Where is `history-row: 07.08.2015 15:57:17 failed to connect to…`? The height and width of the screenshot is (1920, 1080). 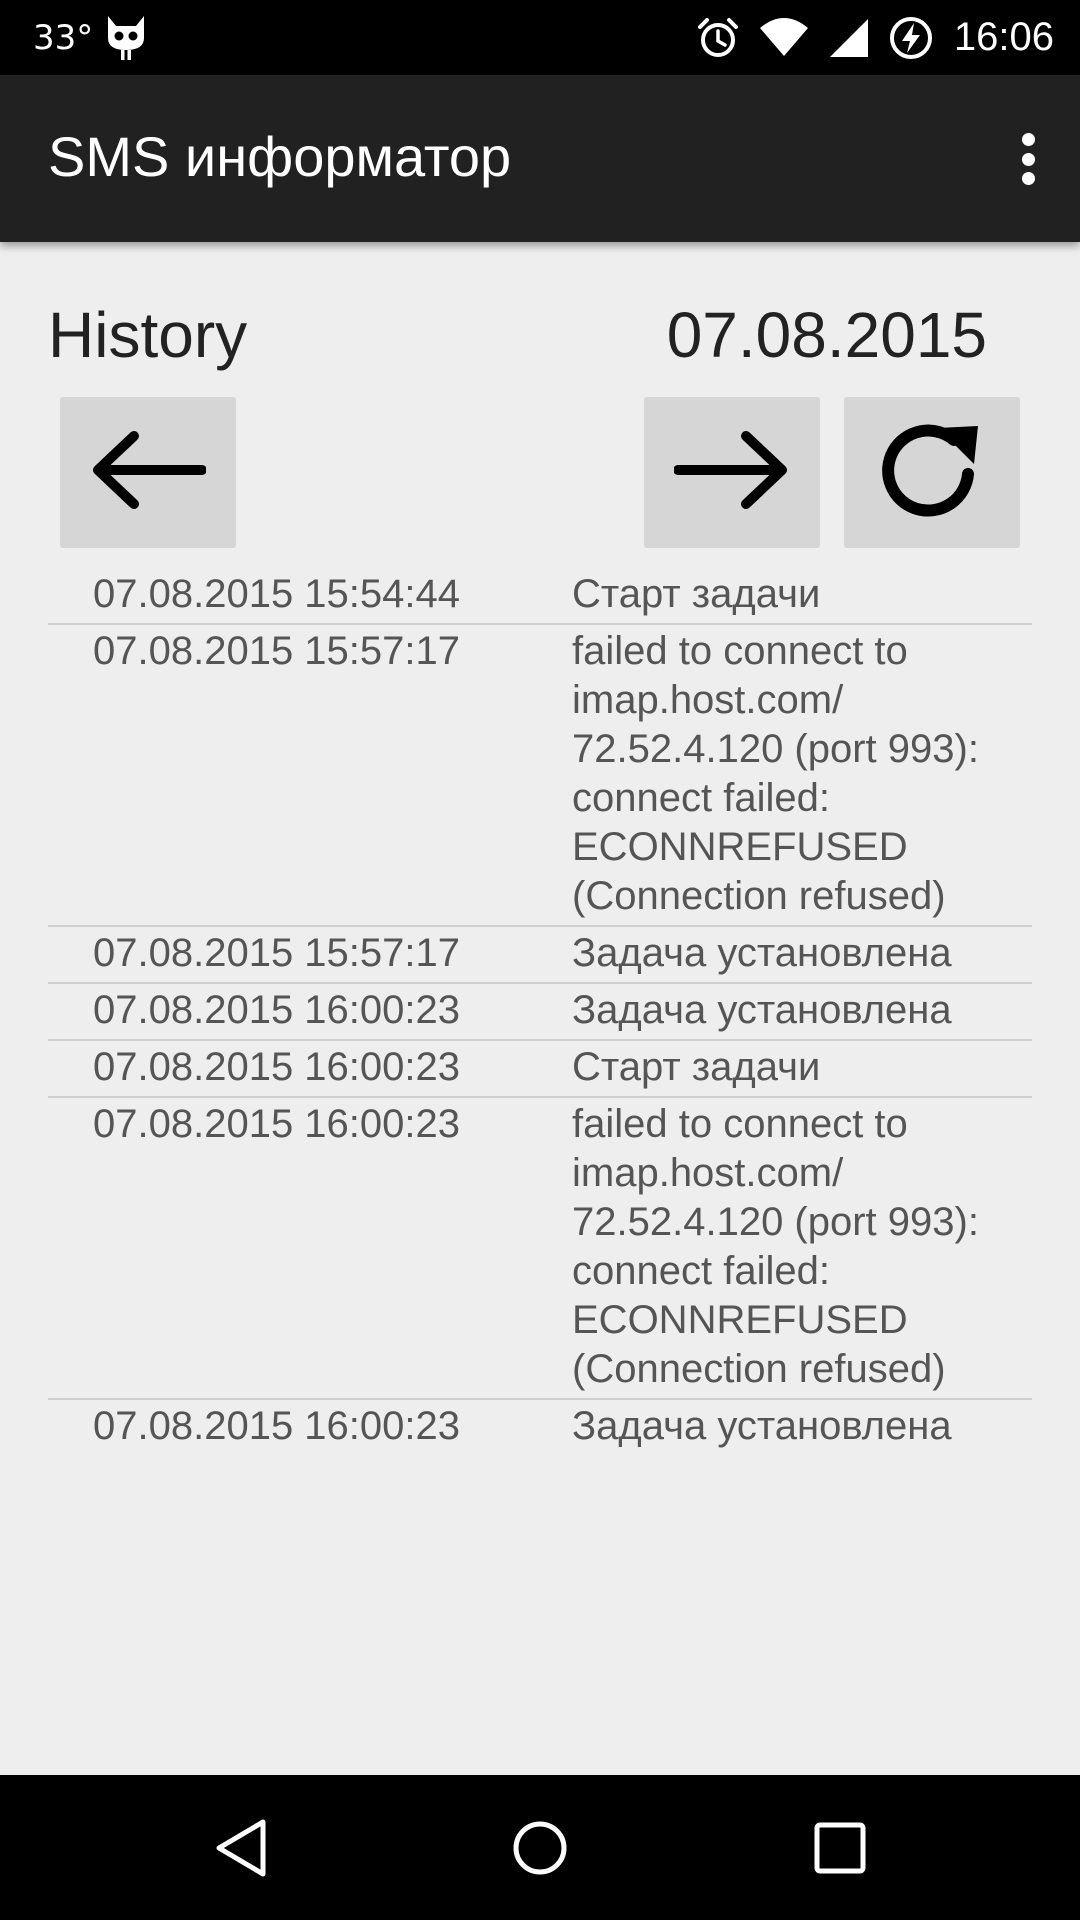 history-row: 07.08.2015 15:57:17 failed to connect to… is located at coordinates (540, 776).